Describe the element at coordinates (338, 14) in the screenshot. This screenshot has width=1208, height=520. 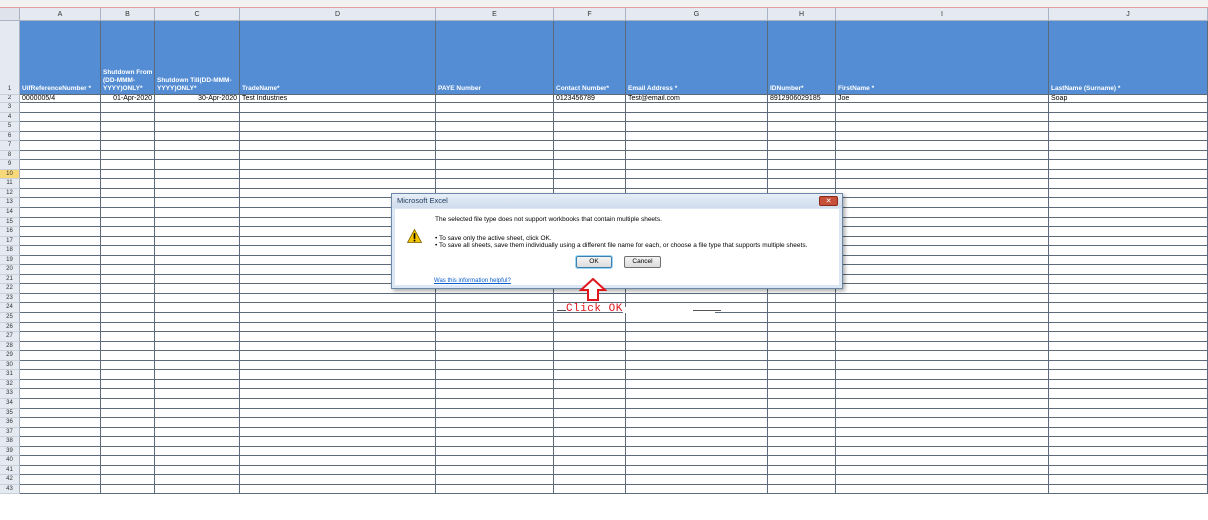
I see `column-header-d: D` at that location.